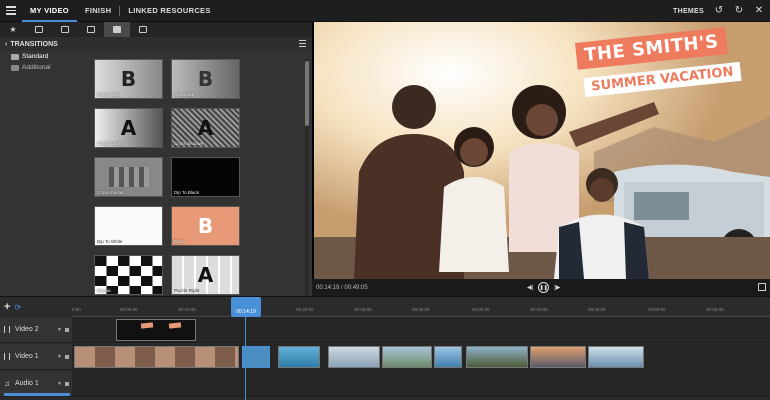 This screenshot has width=770, height=400. What do you see at coordinates (104, 290) in the screenshot?
I see `transition-label: Mosaic` at bounding box center [104, 290].